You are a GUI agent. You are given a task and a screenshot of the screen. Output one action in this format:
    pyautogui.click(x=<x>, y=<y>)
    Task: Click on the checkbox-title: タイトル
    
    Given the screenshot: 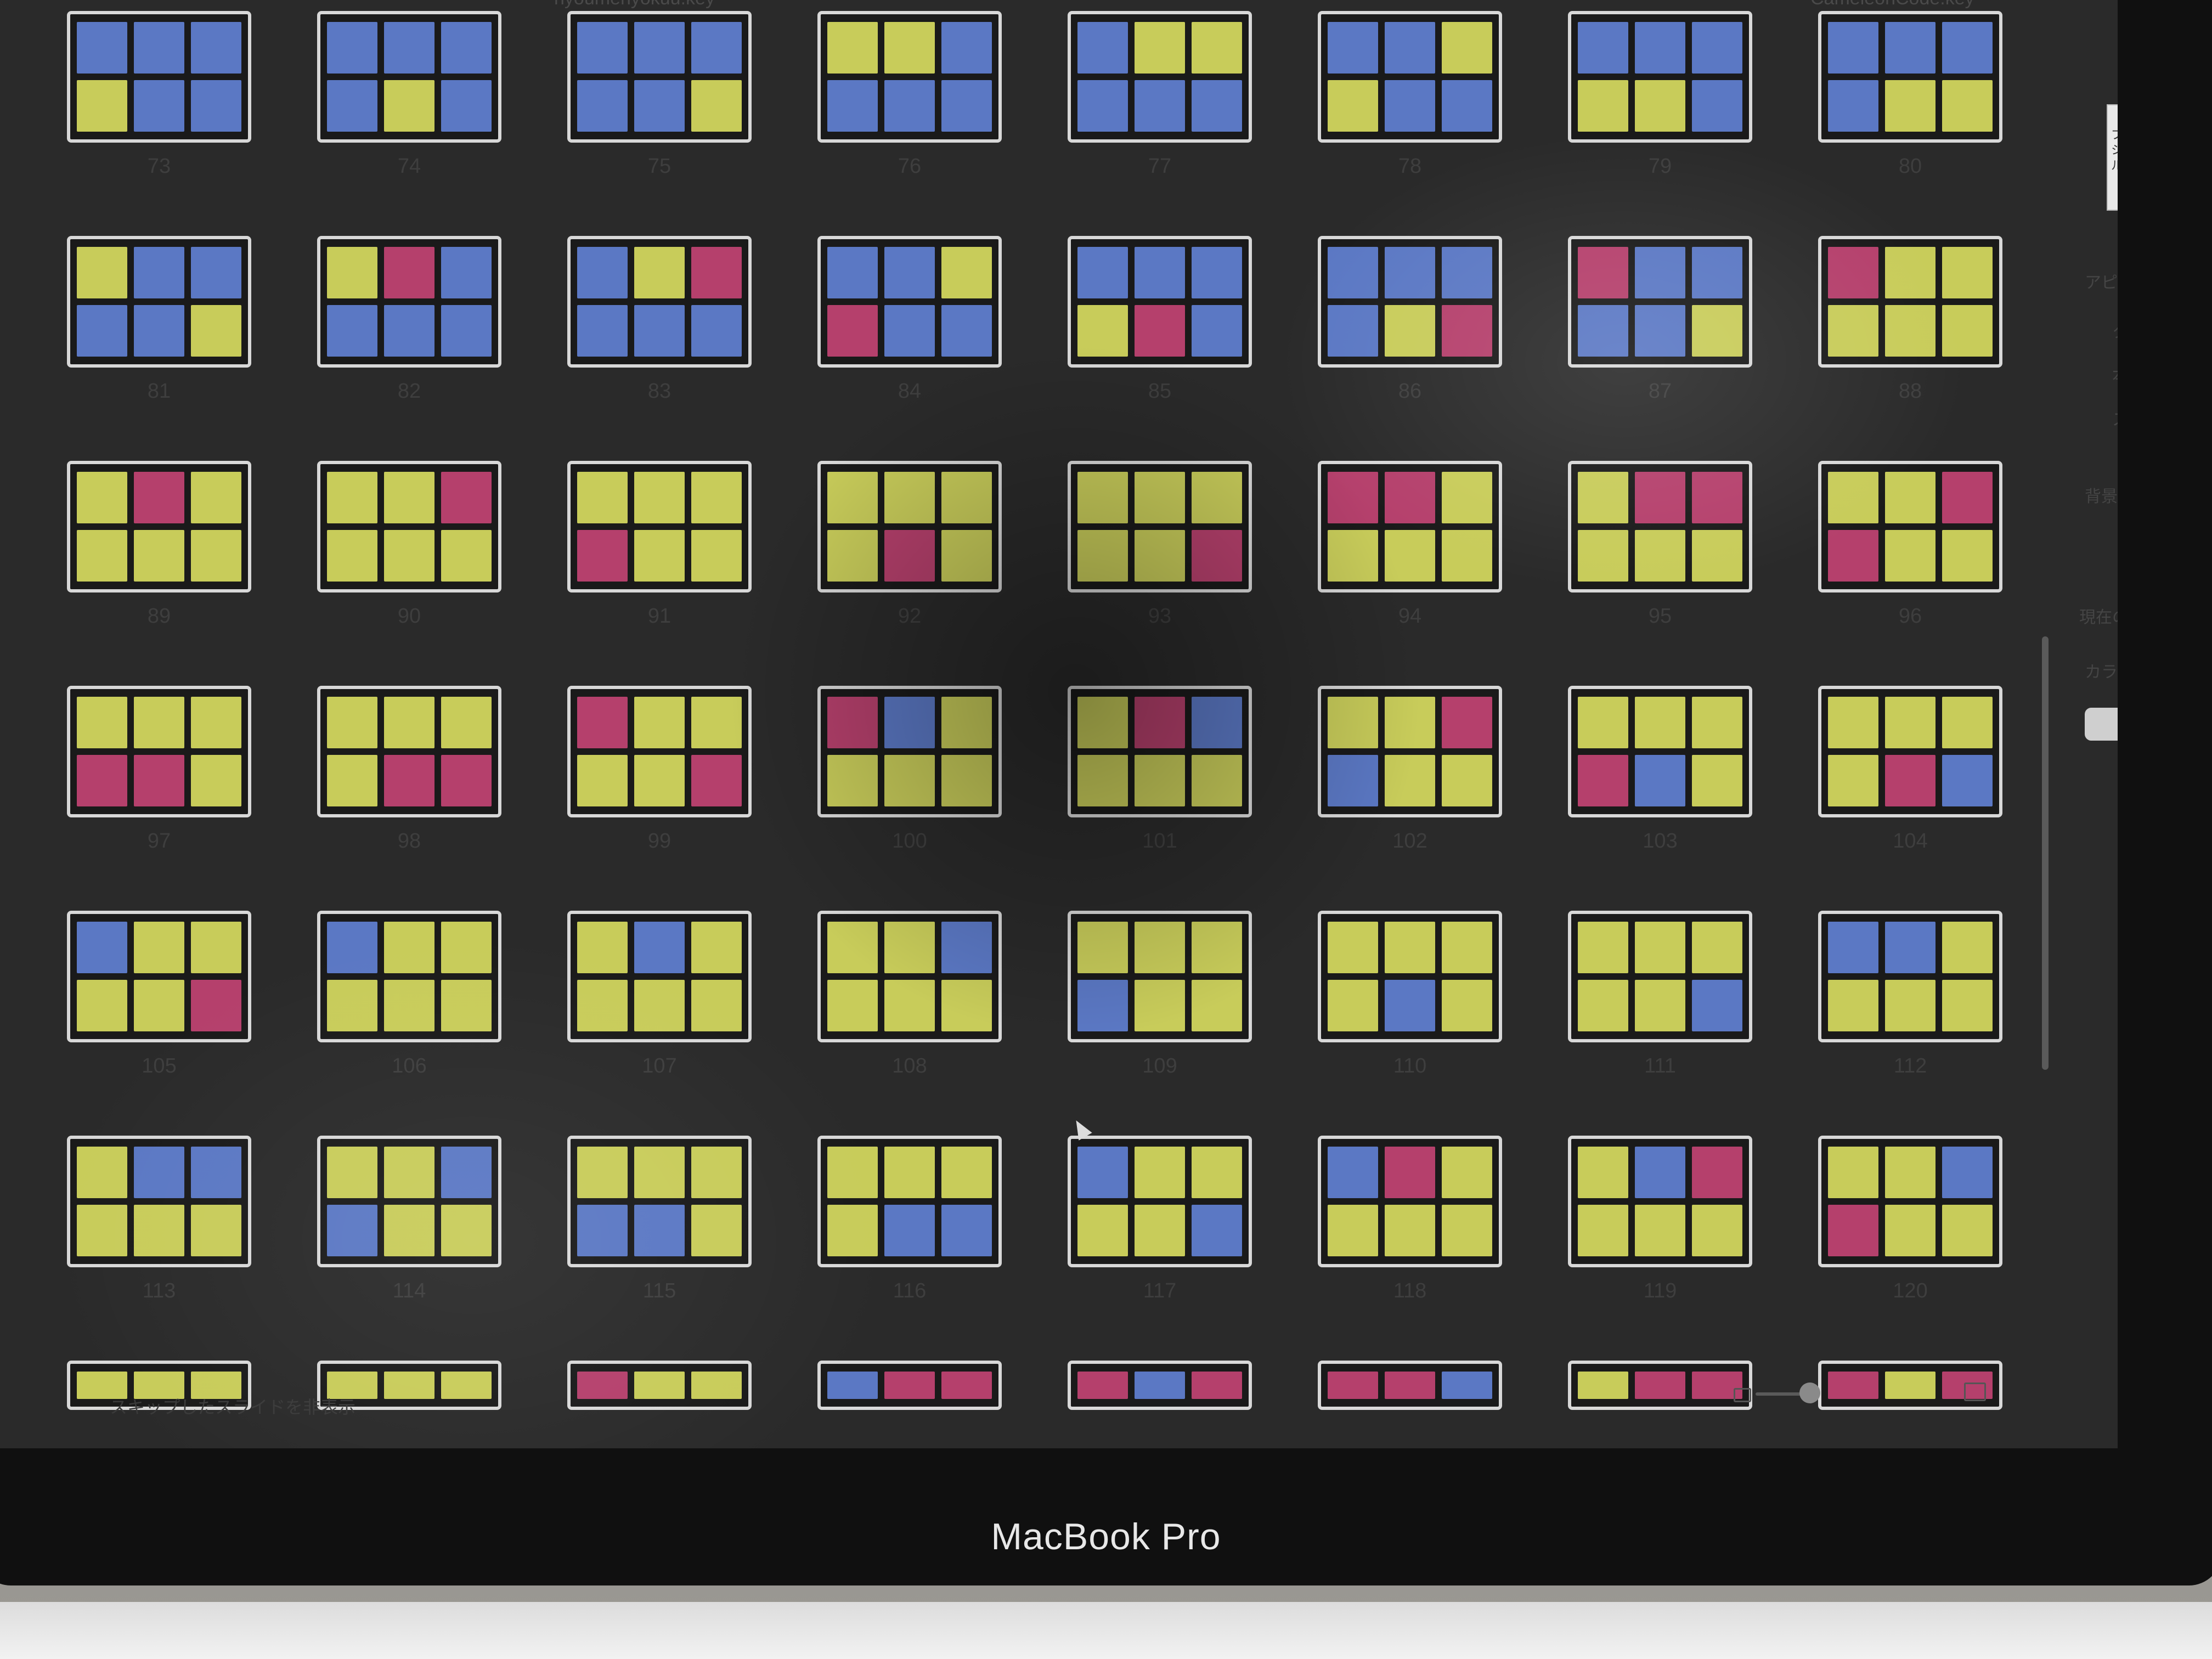 What is the action you would take?
    pyautogui.click(x=2115, y=330)
    